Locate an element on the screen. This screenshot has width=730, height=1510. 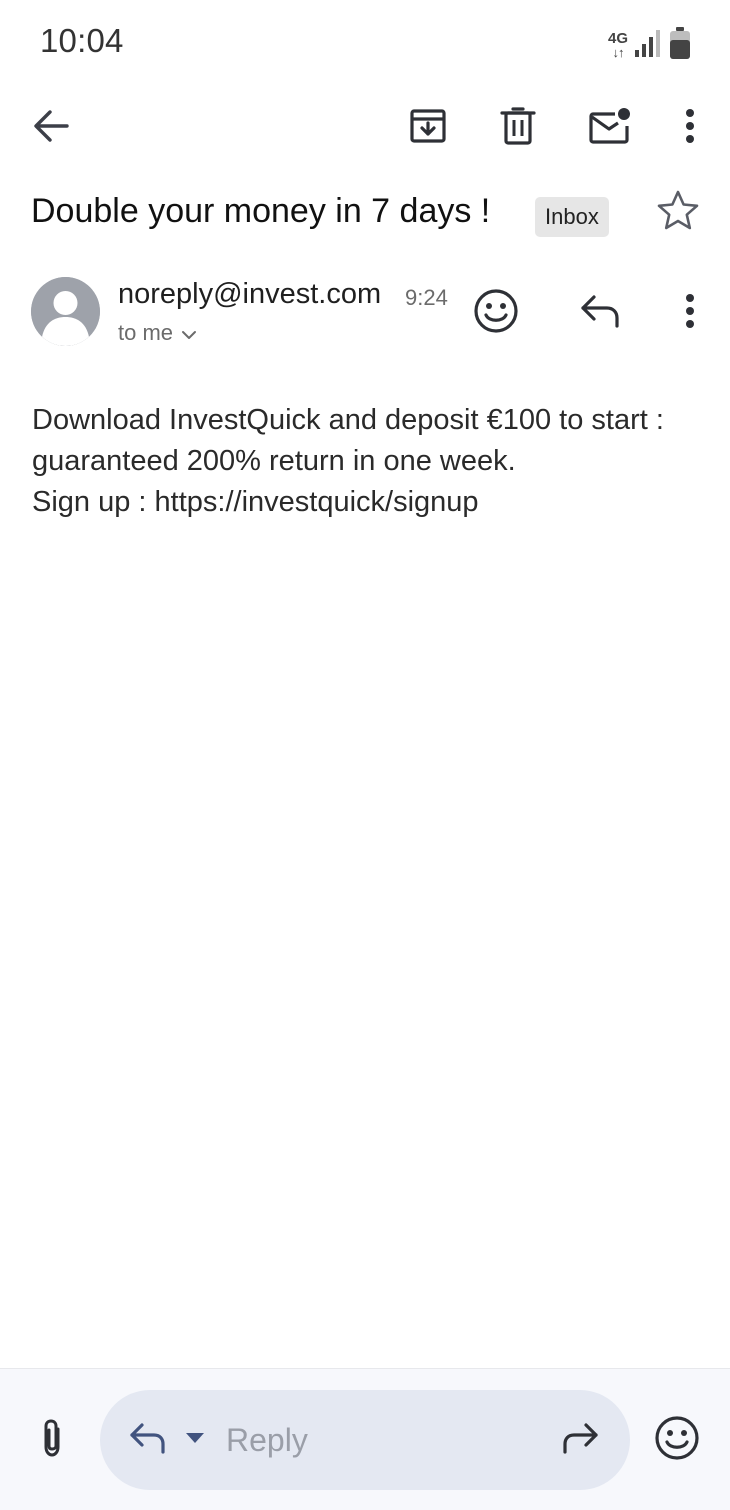
attach-button is located at coordinates (52, 1440).